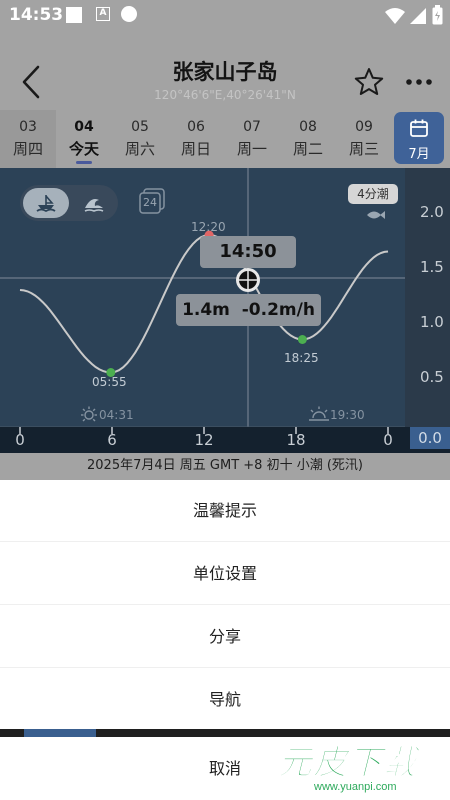 The image size is (450, 800). I want to click on sunset-icon, so click(319, 413).